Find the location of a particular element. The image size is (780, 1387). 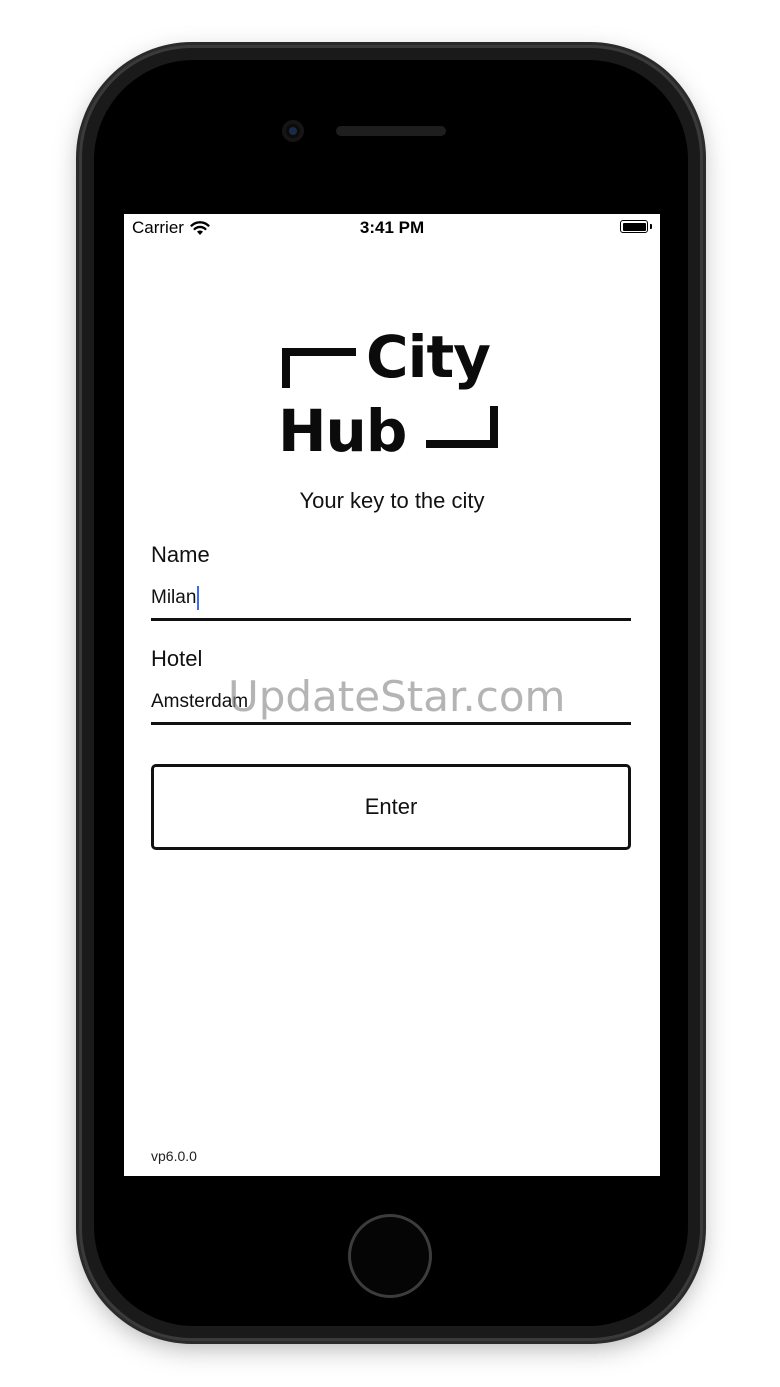

battery-icon is located at coordinates (636, 226).